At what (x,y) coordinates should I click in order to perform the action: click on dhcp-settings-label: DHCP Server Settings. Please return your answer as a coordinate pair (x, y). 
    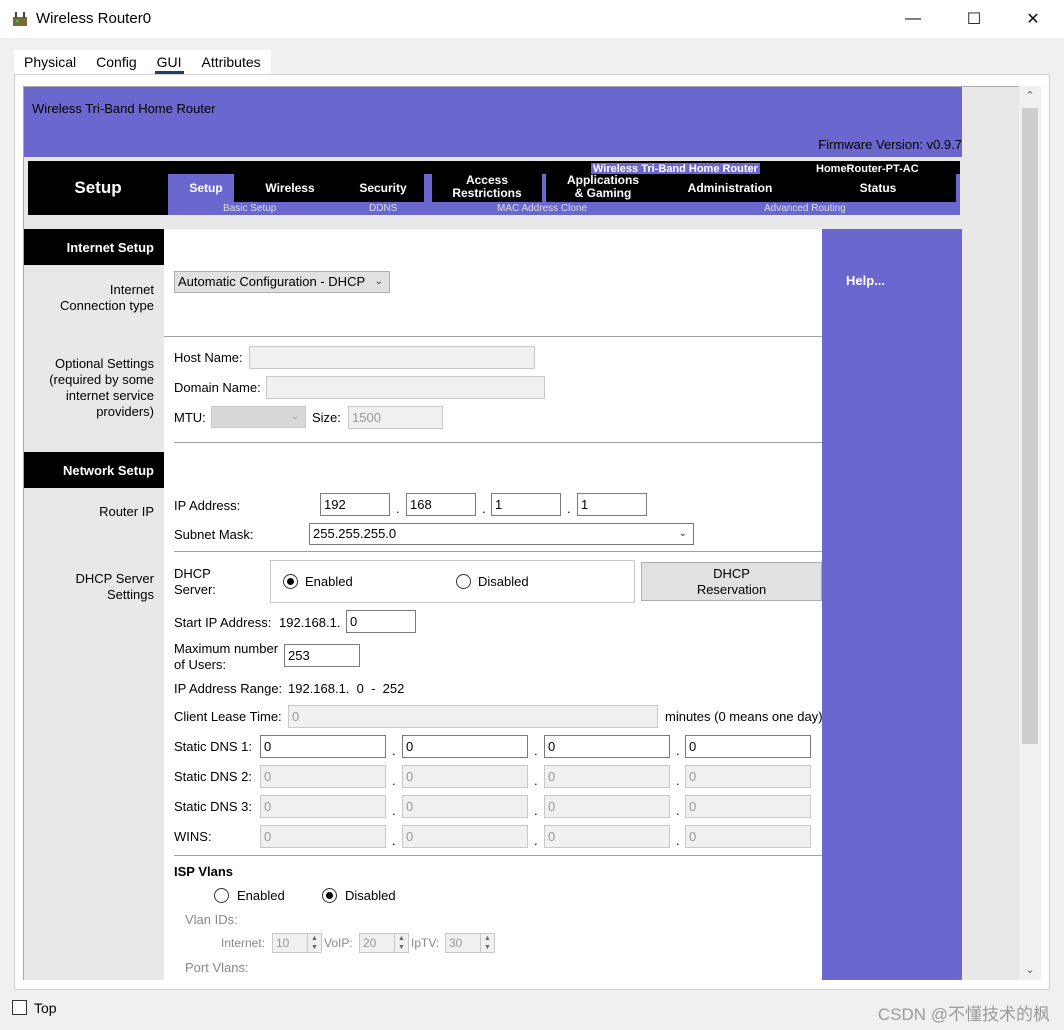
    Looking at the image, I should click on (94, 587).